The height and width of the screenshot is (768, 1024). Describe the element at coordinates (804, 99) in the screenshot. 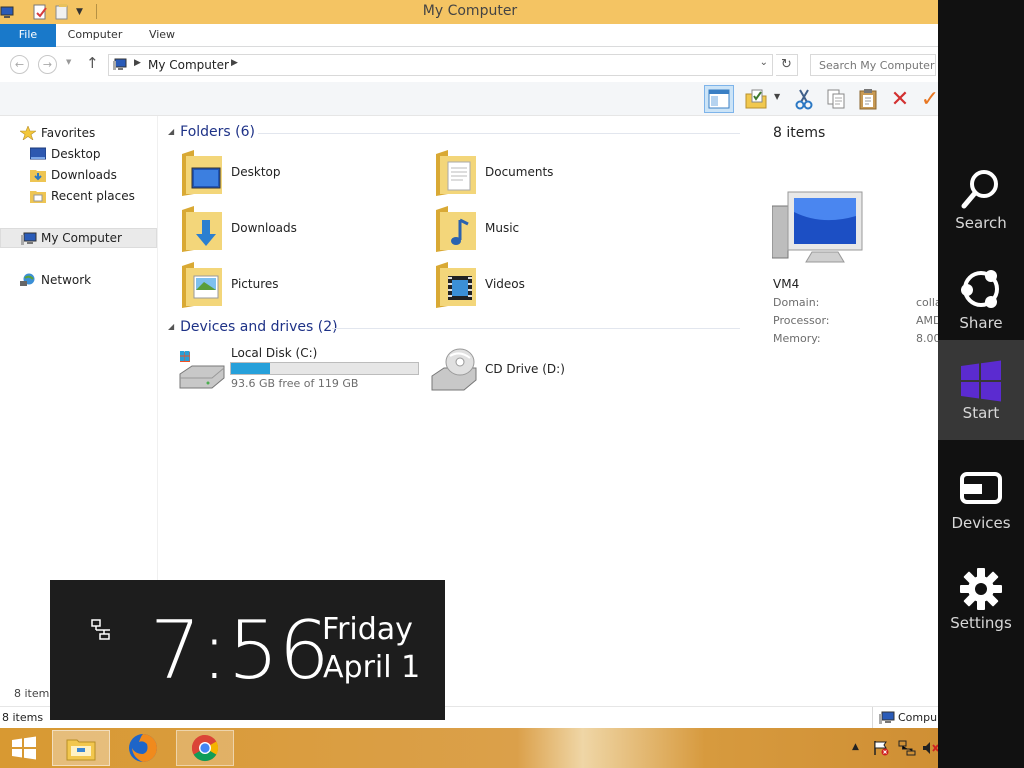

I see `cut-button` at that location.